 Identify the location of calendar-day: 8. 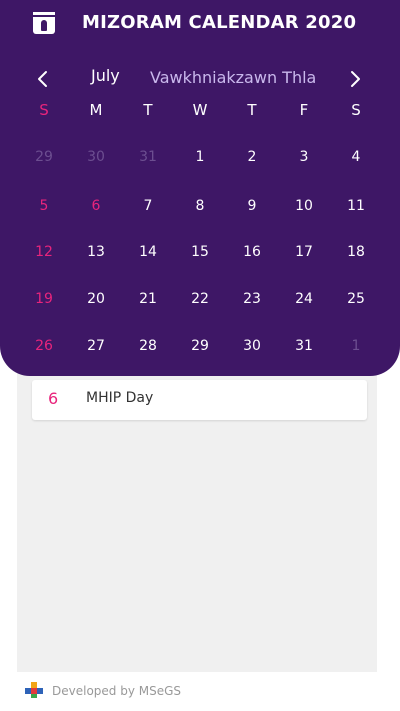
(200, 206).